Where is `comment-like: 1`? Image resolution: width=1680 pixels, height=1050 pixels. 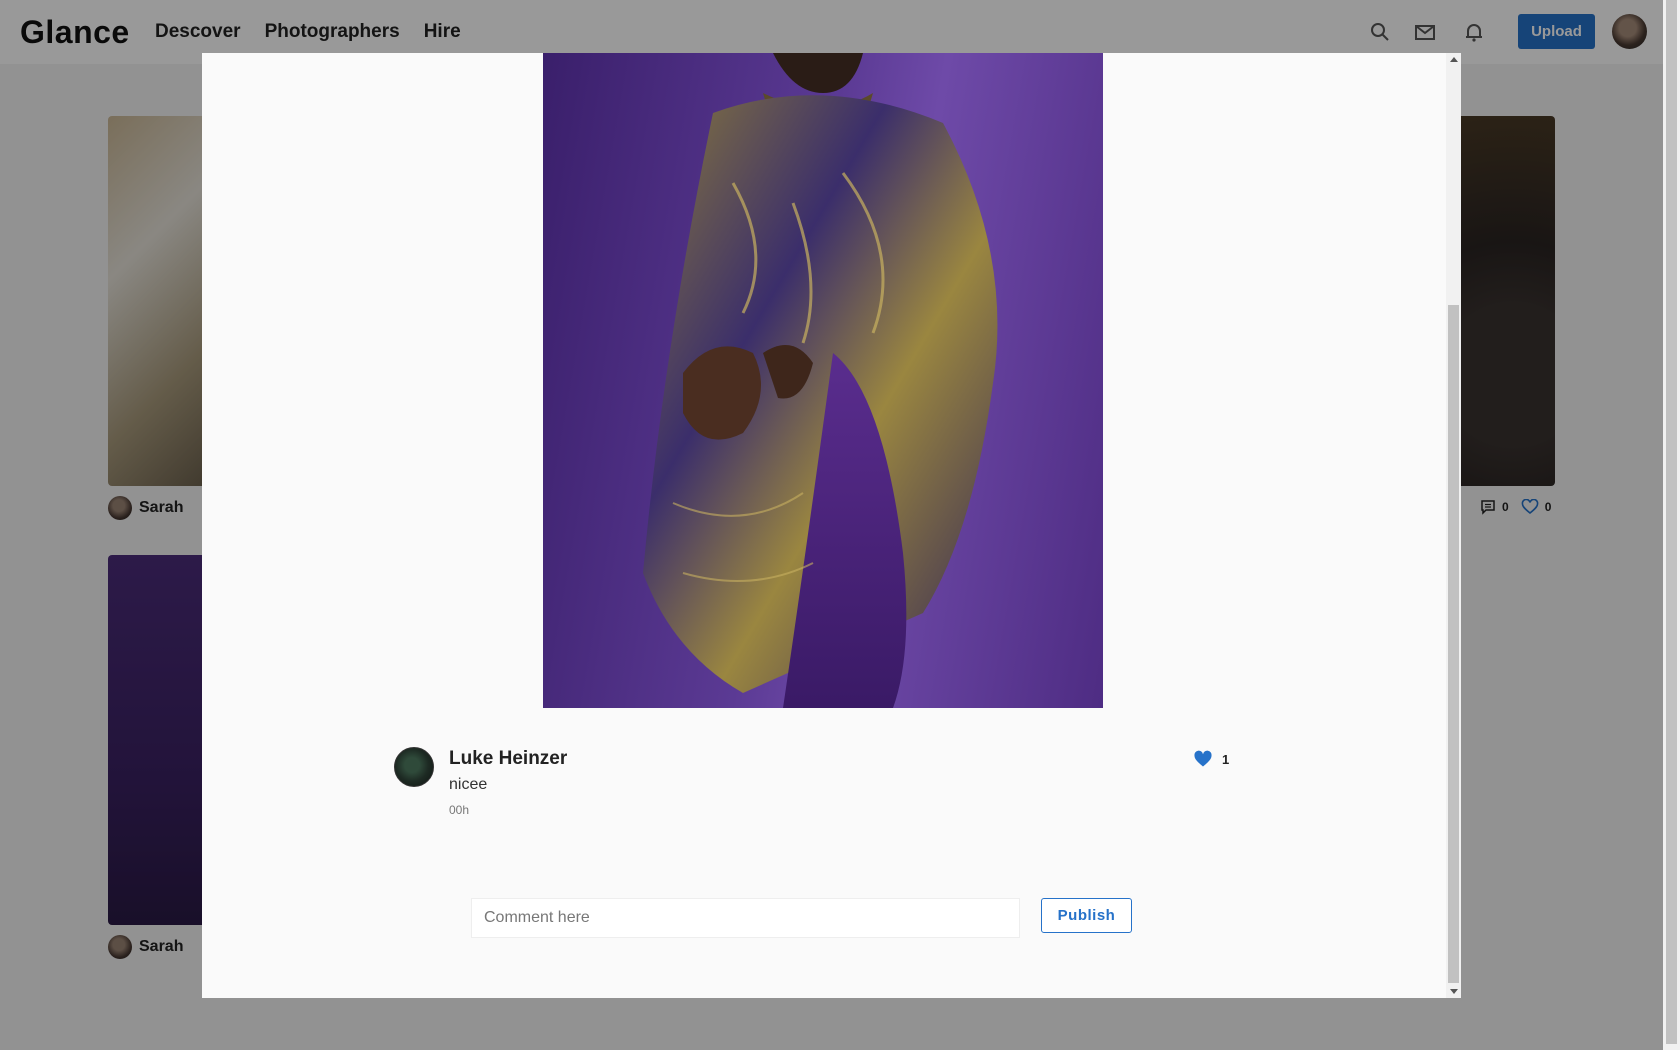
comment-like: 1 is located at coordinates (1211, 759).